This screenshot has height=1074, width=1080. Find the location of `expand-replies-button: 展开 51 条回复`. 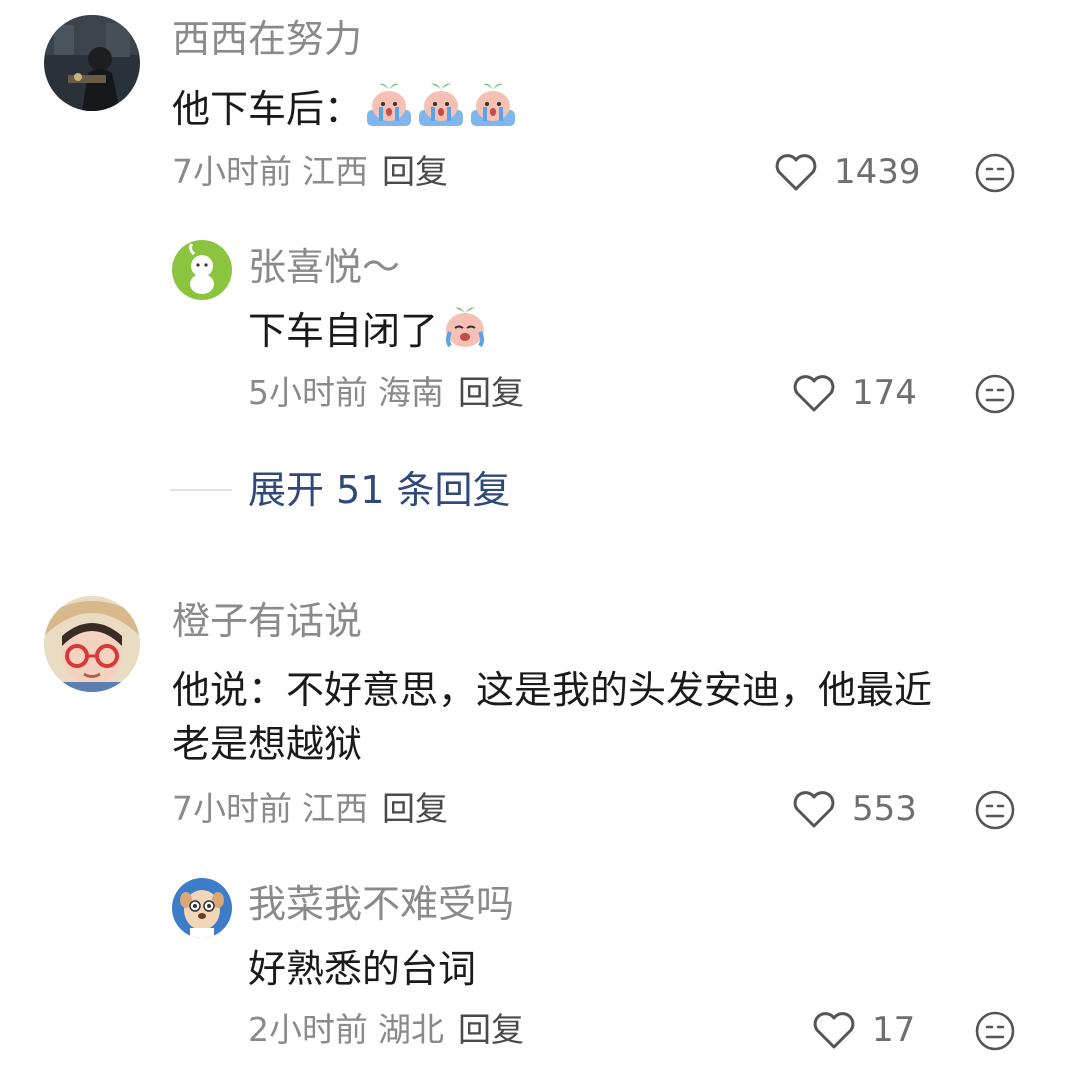

expand-replies-button: 展开 51 条回复 is located at coordinates (340, 490).